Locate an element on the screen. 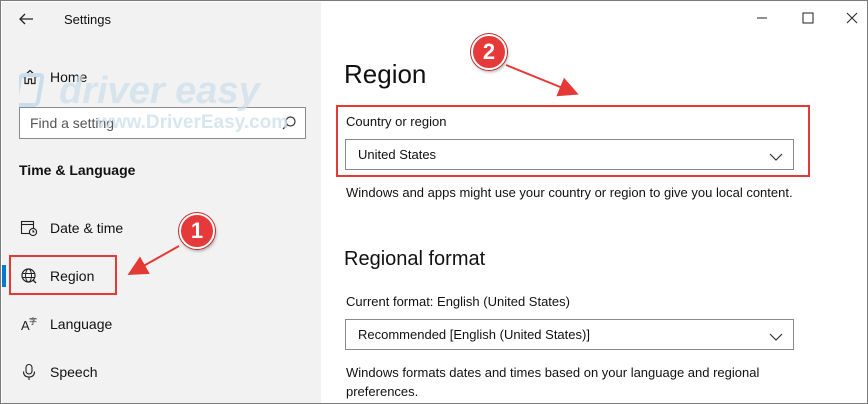  regional-format-title: Regional format is located at coordinates (415, 259).